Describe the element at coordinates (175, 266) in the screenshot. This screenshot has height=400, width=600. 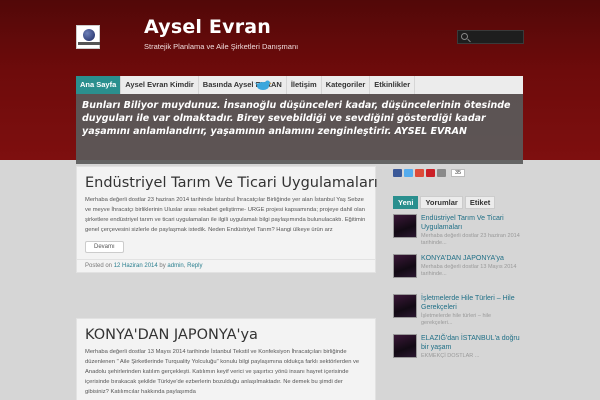
I see `post-author-link: admin` at that location.